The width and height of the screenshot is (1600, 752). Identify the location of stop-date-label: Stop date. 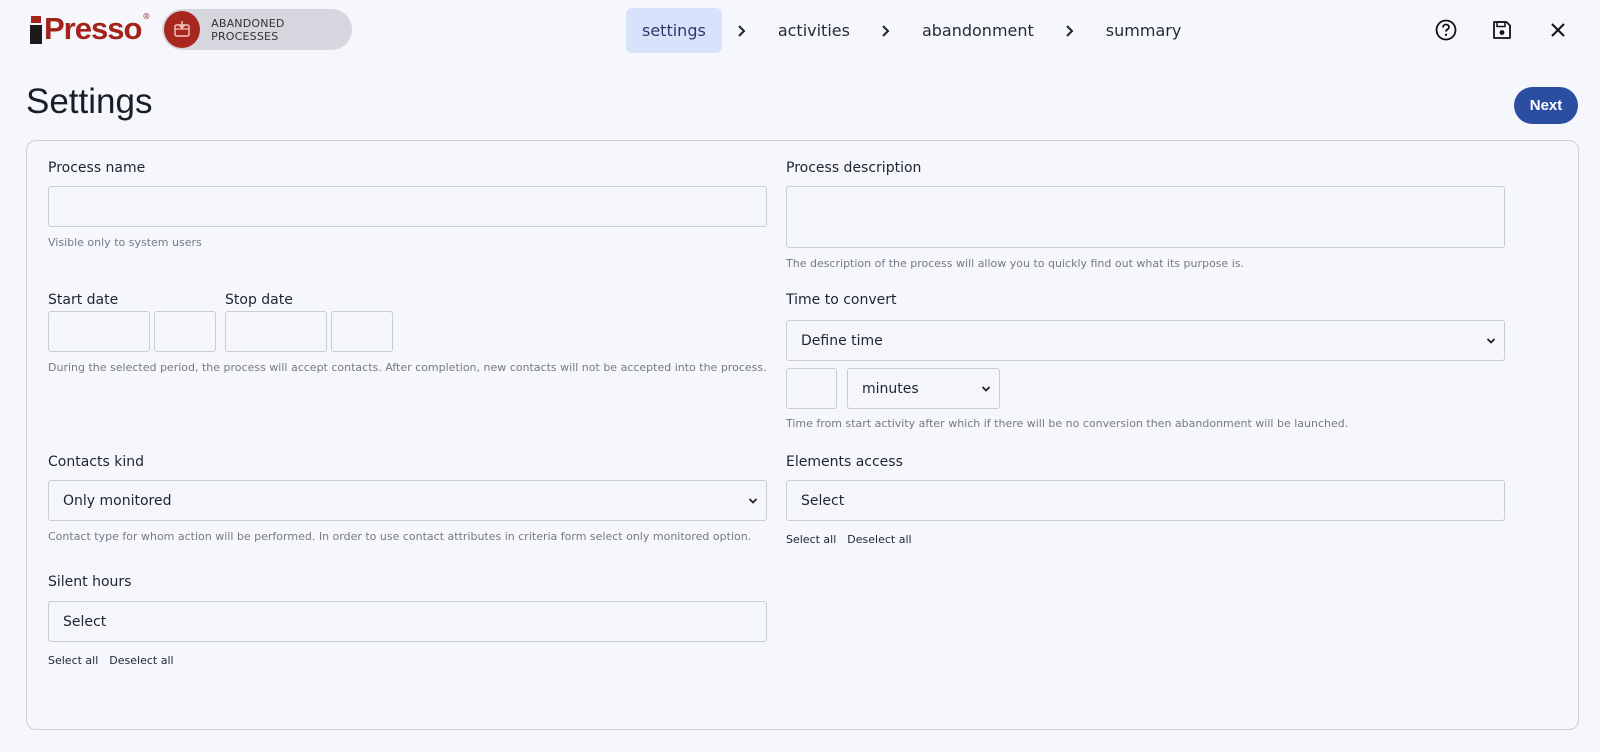
(259, 300).